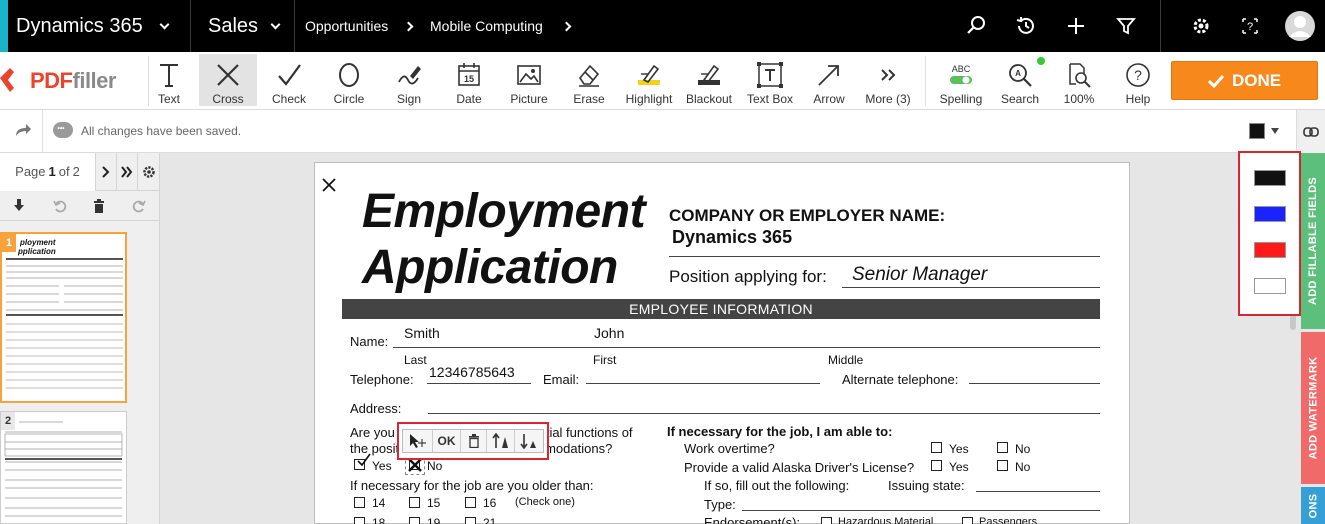 The width and height of the screenshot is (1325, 524). What do you see at coordinates (1313, 505) in the screenshot?
I see `more-options-tab: ONS` at bounding box center [1313, 505].